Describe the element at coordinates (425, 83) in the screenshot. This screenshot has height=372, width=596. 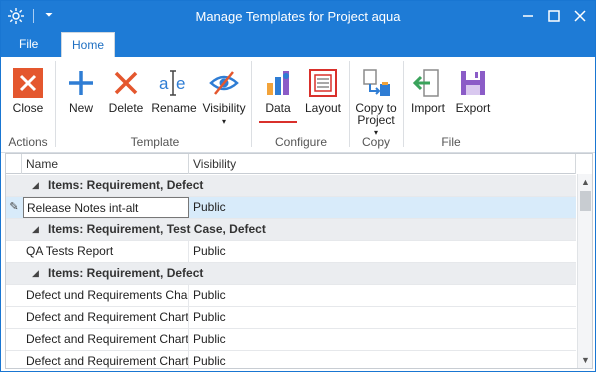
I see `import-icon` at that location.